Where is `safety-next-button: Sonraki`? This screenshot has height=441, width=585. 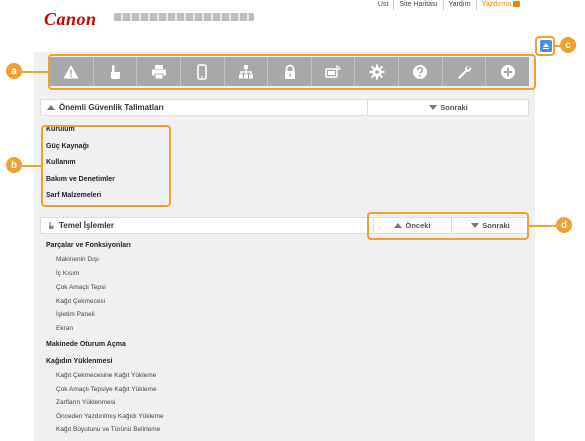 safety-next-button: Sonraki is located at coordinates (448, 107).